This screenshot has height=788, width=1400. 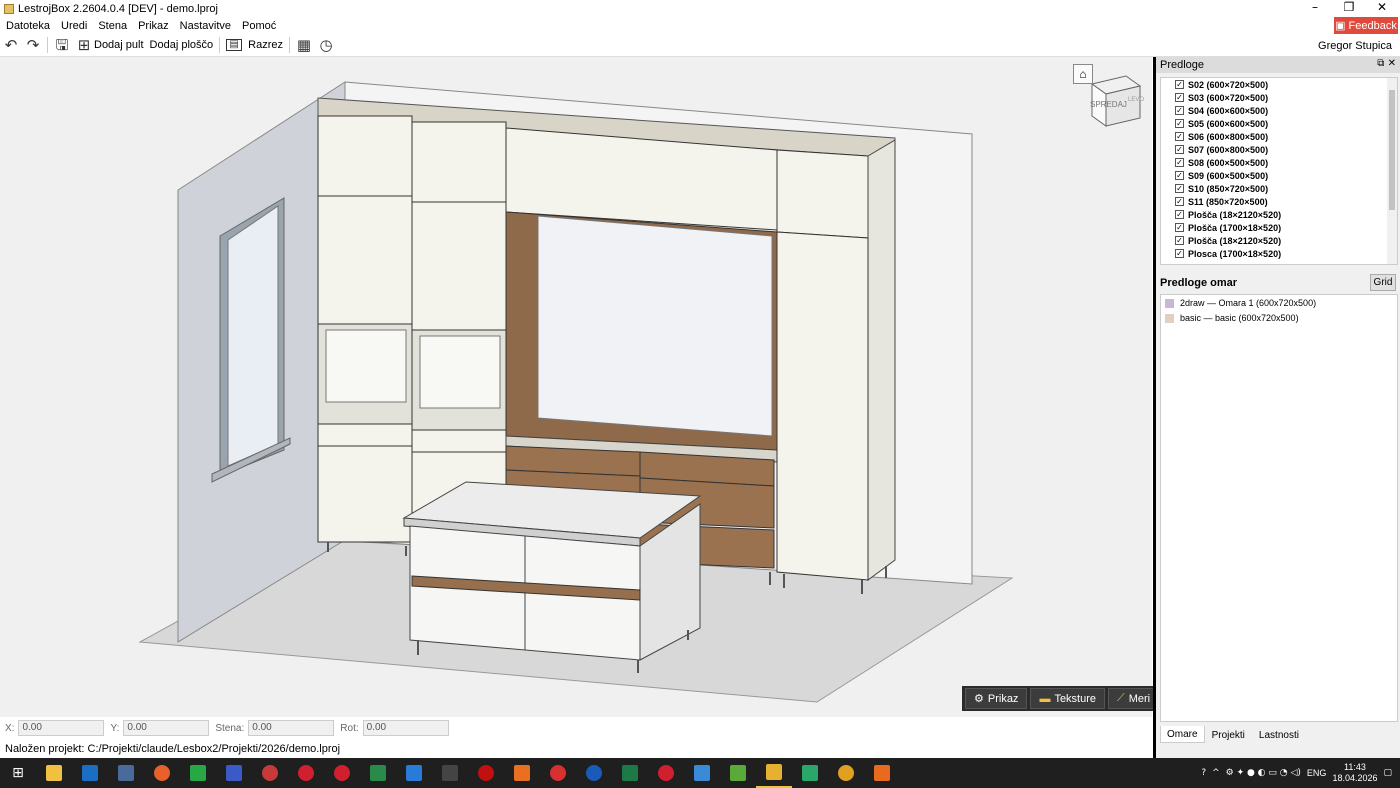 What do you see at coordinates (1279, 734) in the screenshot?
I see `tab-lastnosti: Lastnosti` at bounding box center [1279, 734].